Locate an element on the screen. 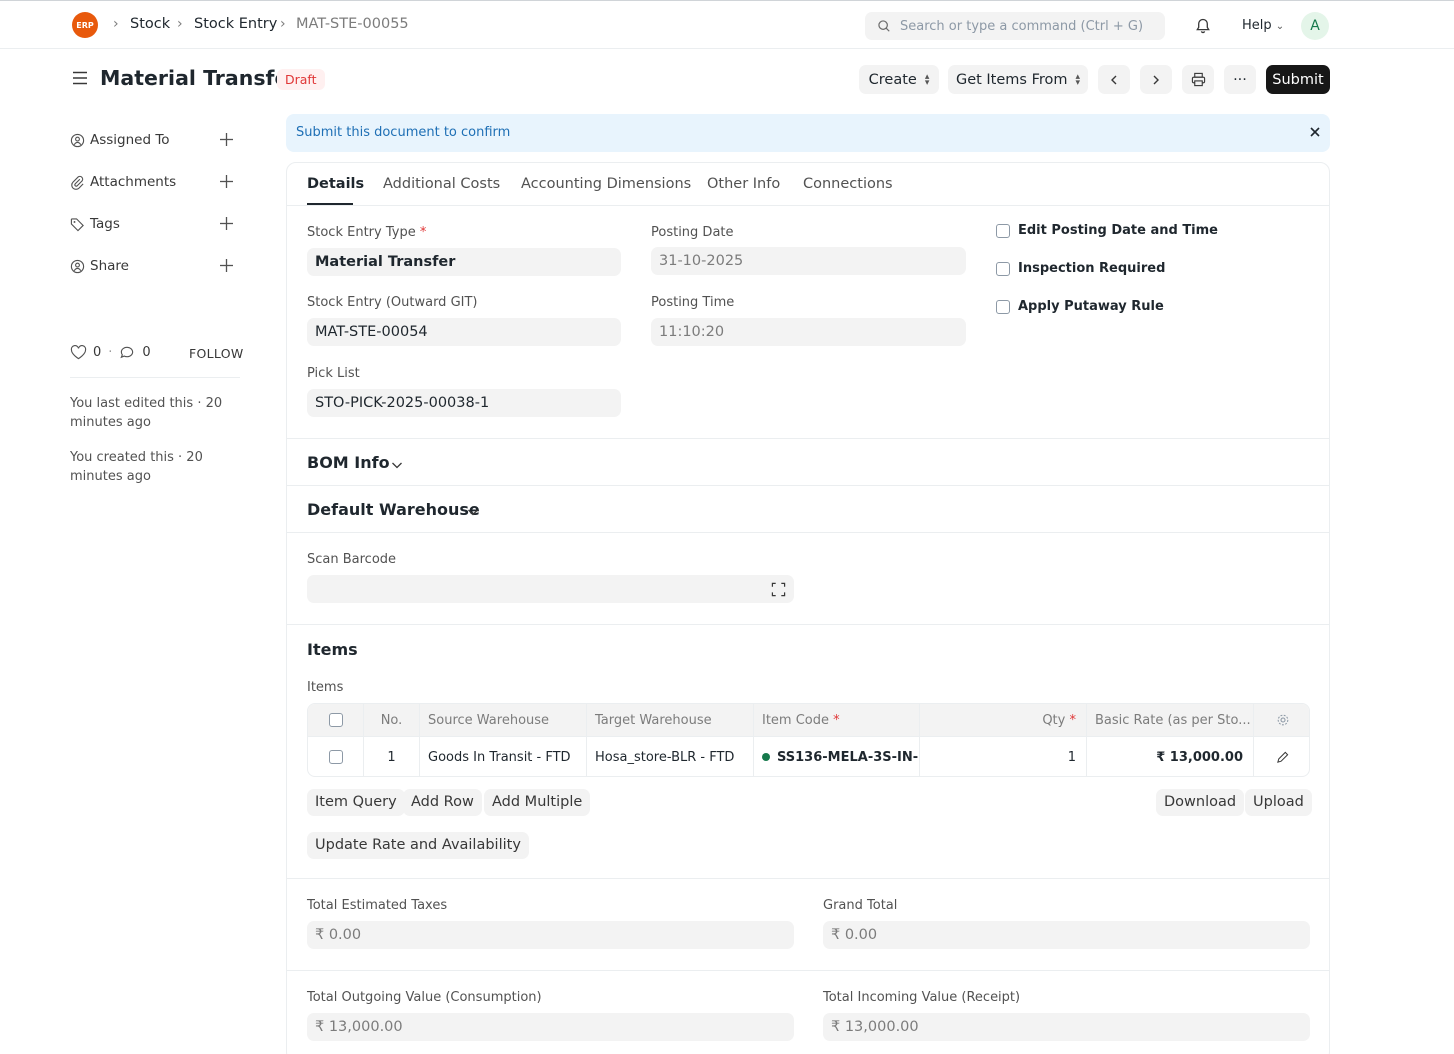  get-items-from-button: Get Items From ▴ ▾ is located at coordinates (1018, 79).